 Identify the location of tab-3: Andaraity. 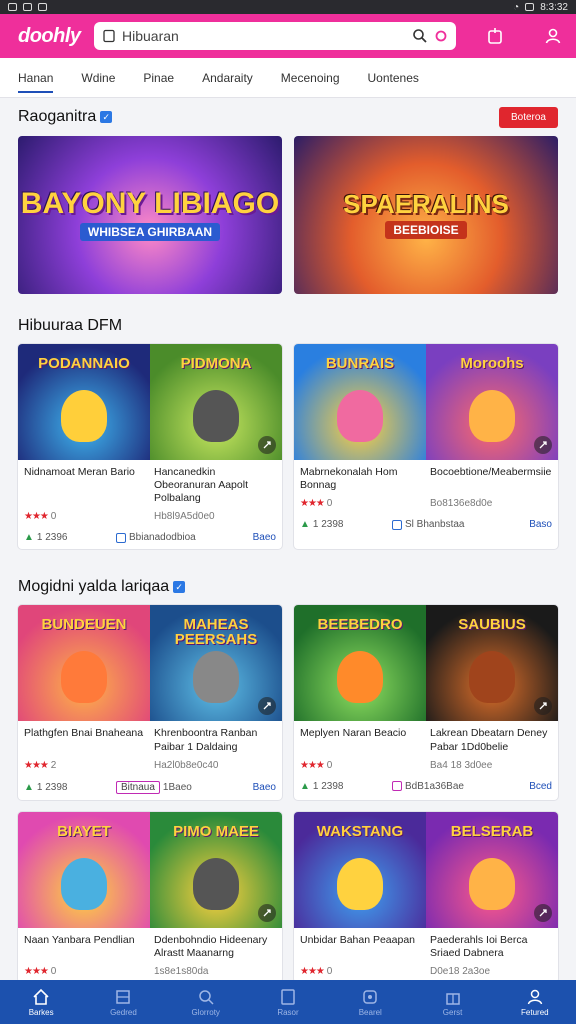
(227, 78).